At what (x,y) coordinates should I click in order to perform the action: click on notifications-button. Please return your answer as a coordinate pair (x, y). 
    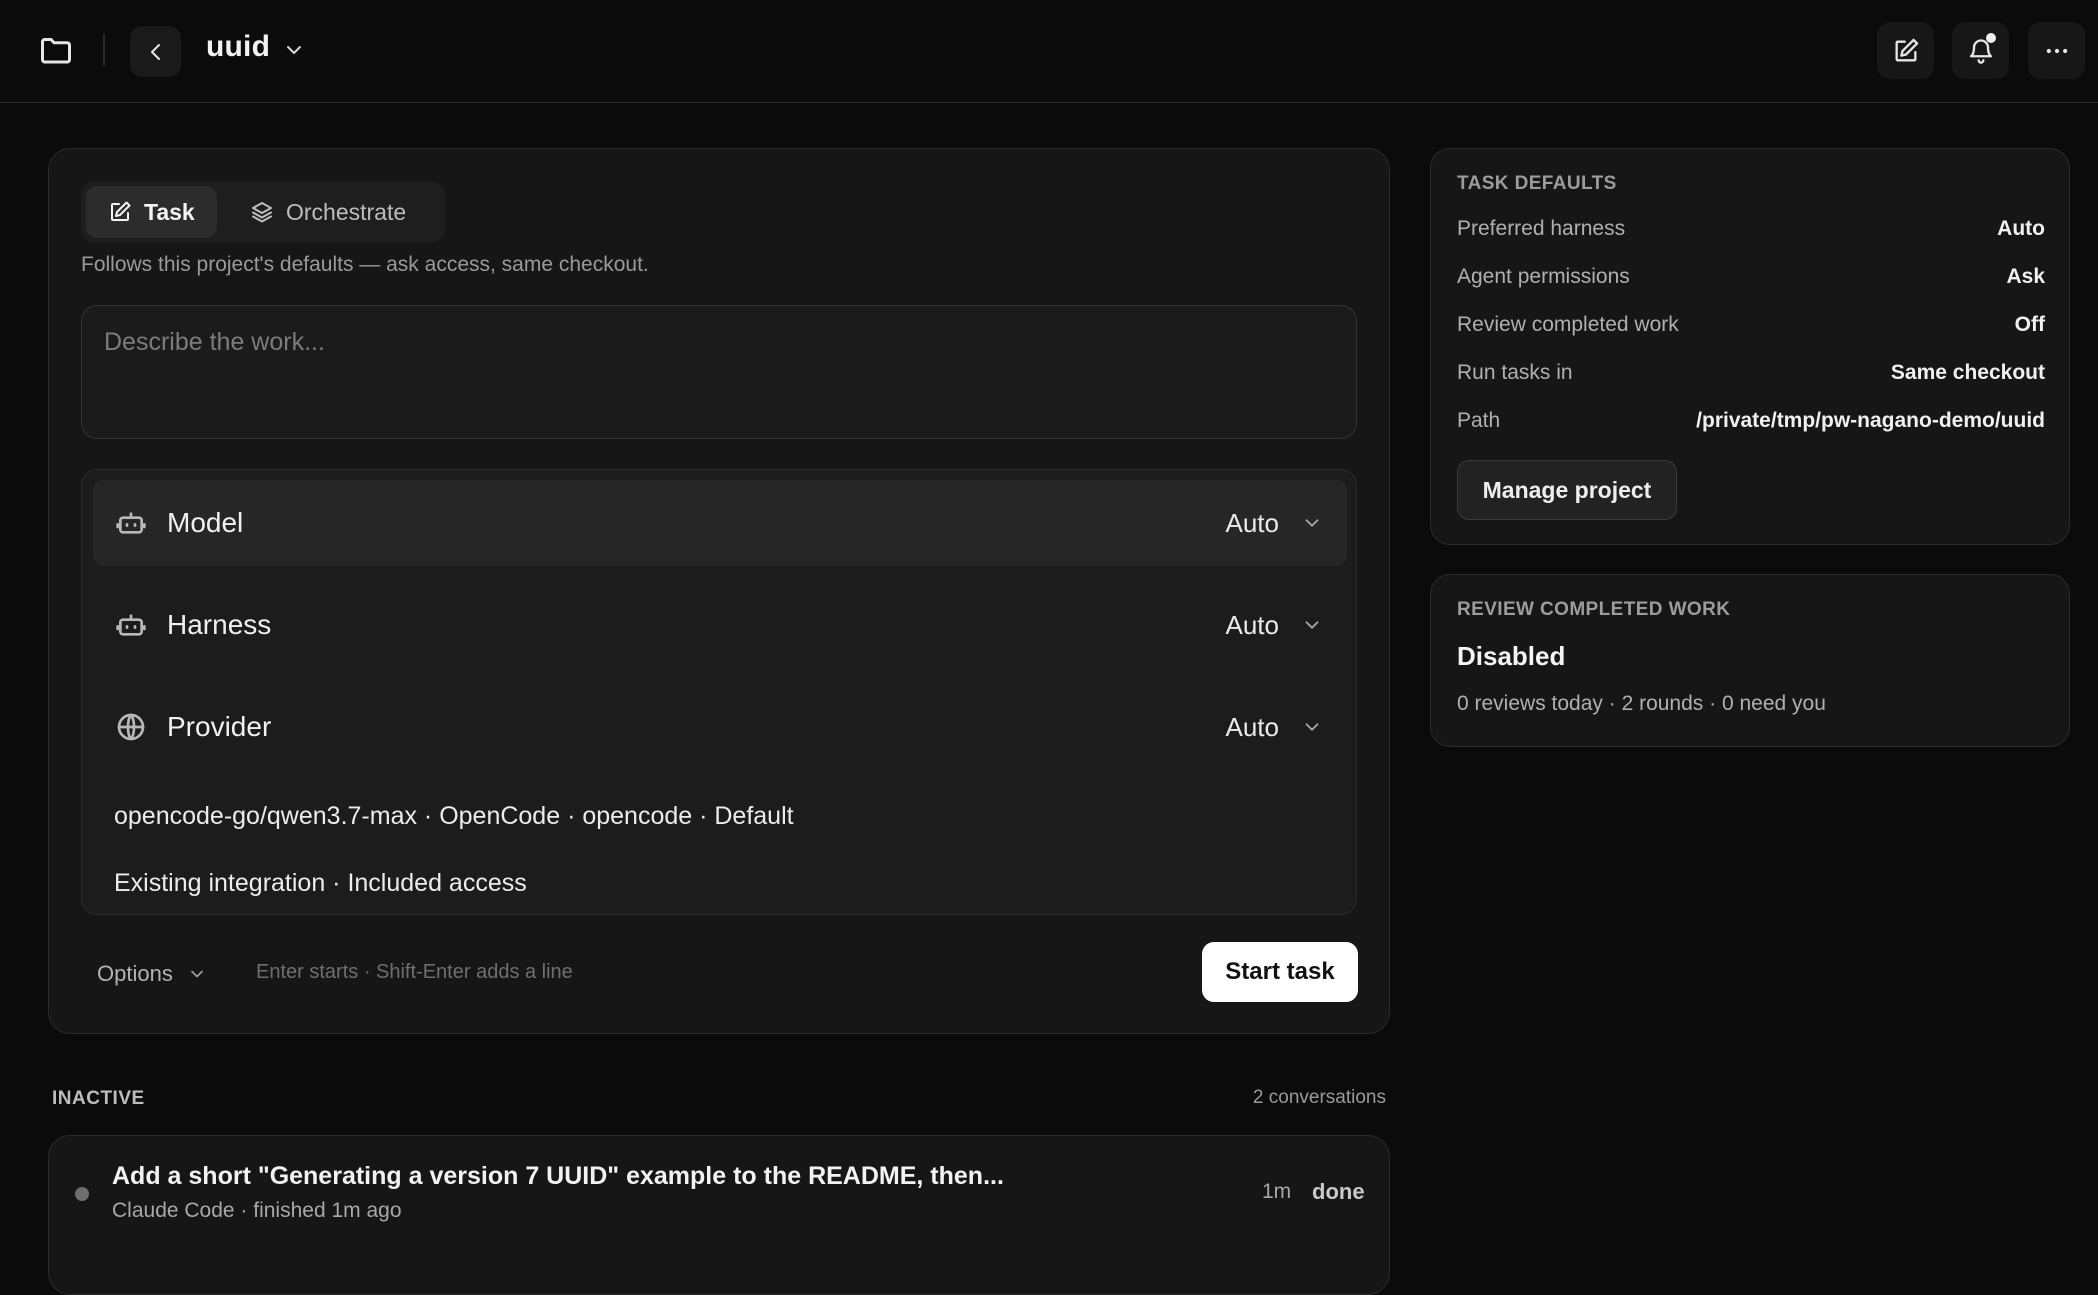
    Looking at the image, I should click on (1980, 50).